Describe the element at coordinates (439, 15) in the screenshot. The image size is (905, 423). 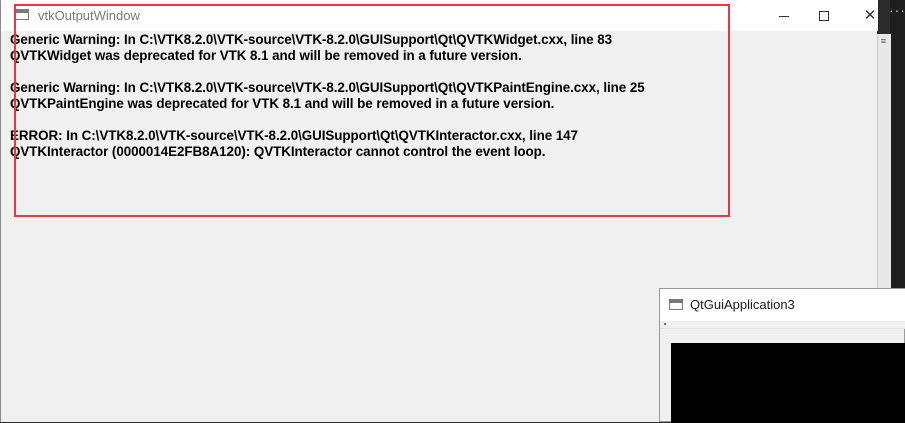
I see `title-bar: vtkOutputWindow ✕` at that location.